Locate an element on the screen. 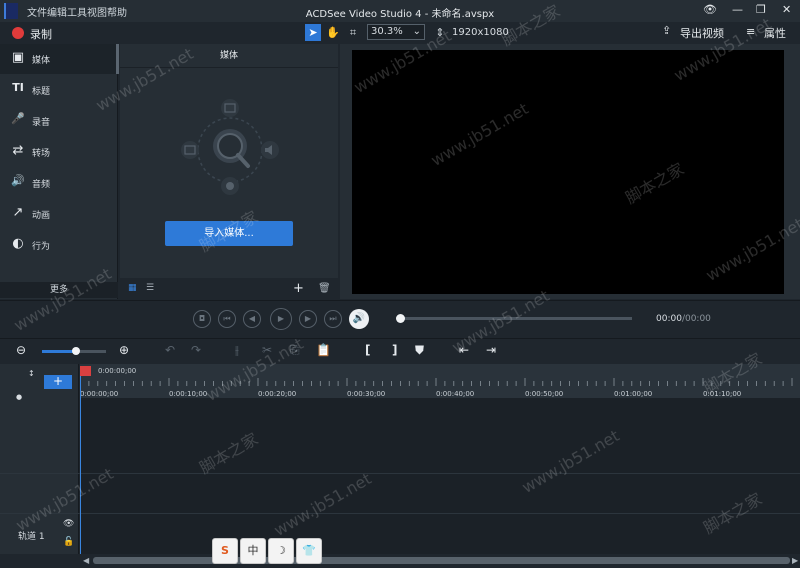 This screenshot has height=568, width=800. minimize-button: — is located at coordinates (737, 9).